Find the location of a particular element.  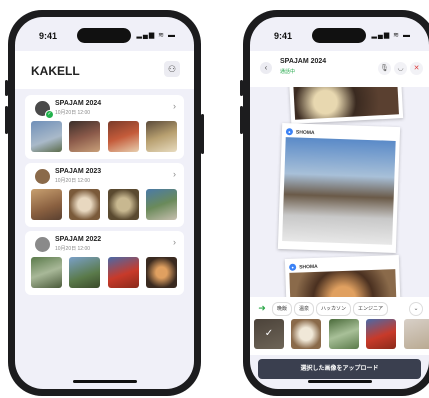

event-title: SPAJAM 2024 is located at coordinates (303, 61).